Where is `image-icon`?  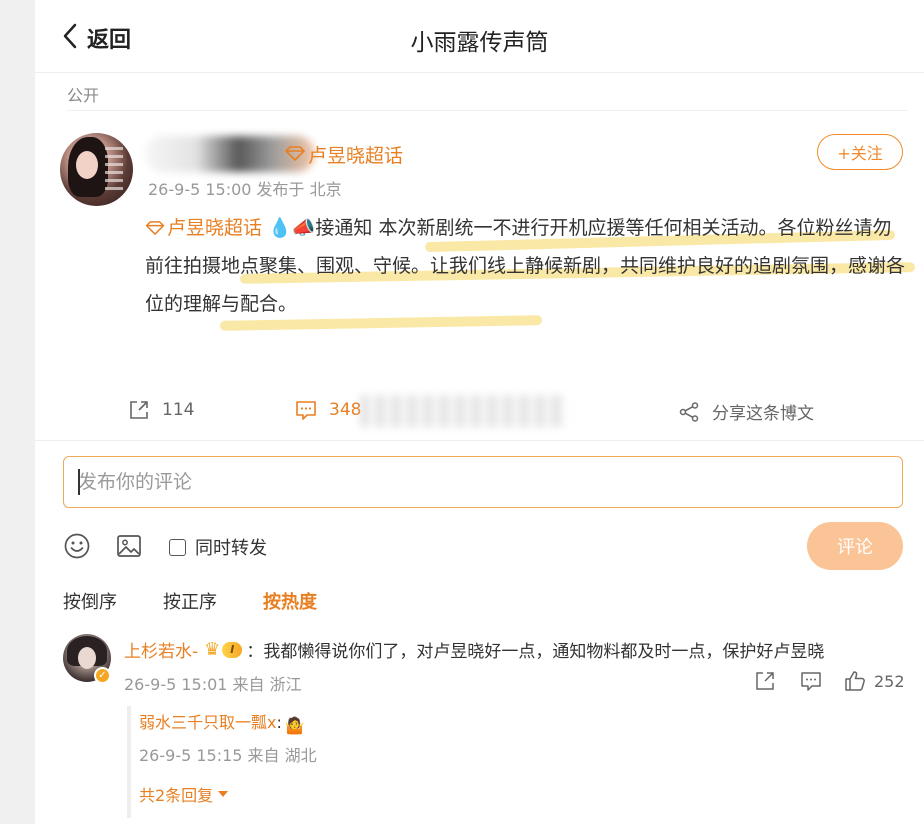
image-icon is located at coordinates (129, 546).